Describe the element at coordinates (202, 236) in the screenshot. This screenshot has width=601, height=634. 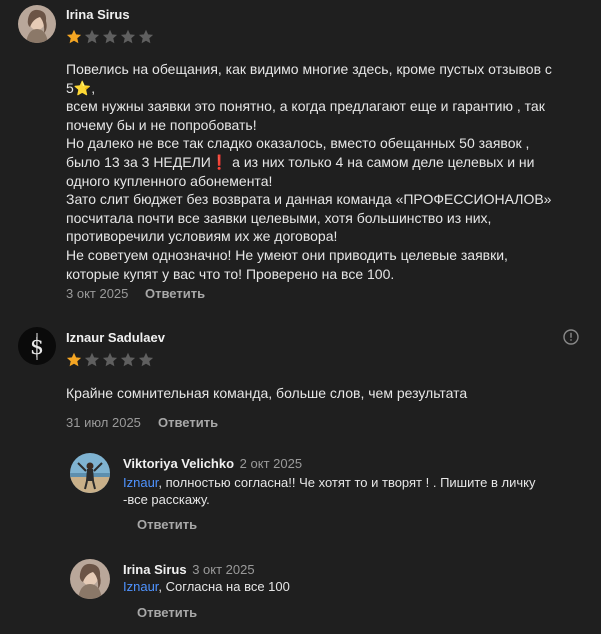
I see `review-text-line: противоречили условиям их же договора!` at that location.